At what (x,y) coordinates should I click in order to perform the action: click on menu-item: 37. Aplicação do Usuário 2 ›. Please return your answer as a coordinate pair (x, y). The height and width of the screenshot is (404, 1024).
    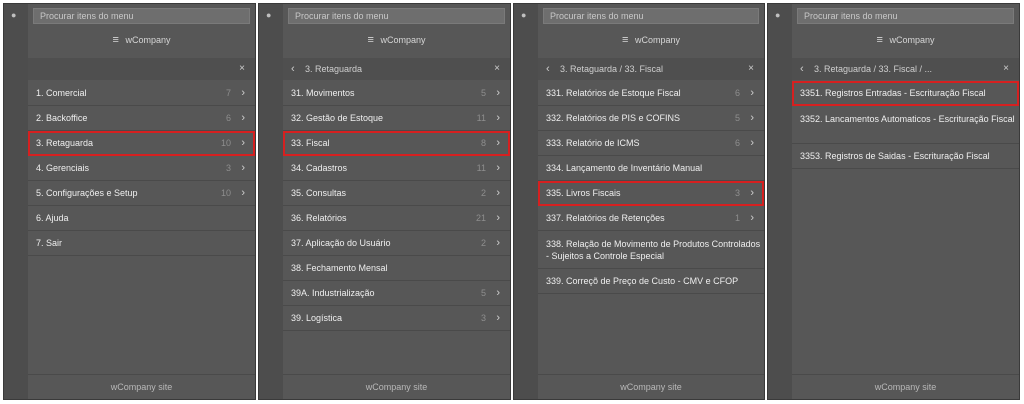
    Looking at the image, I should click on (396, 243).